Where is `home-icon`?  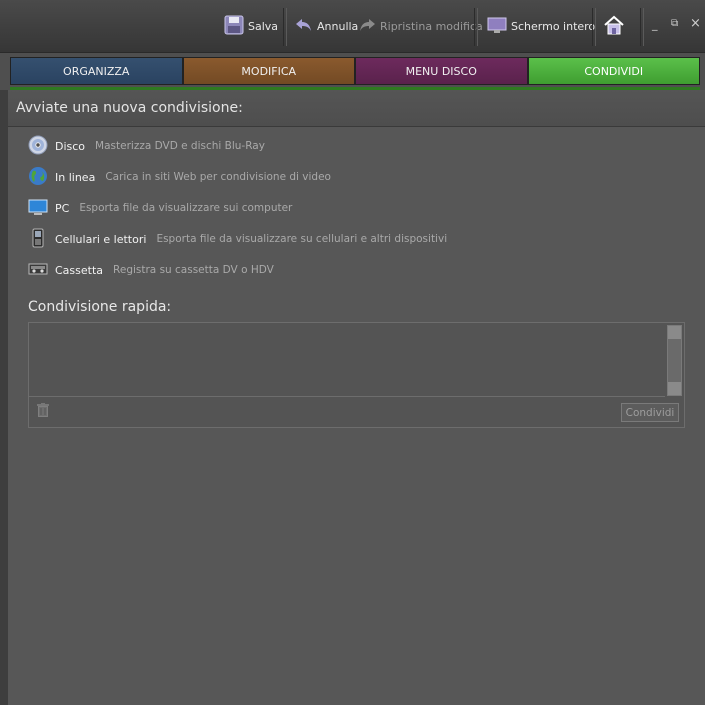 home-icon is located at coordinates (614, 26).